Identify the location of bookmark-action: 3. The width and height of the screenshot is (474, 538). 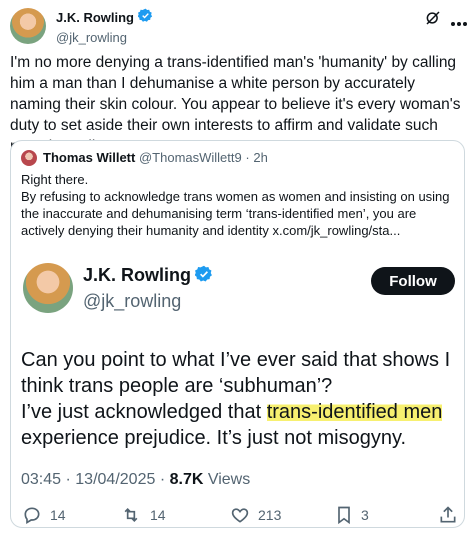
(352, 515).